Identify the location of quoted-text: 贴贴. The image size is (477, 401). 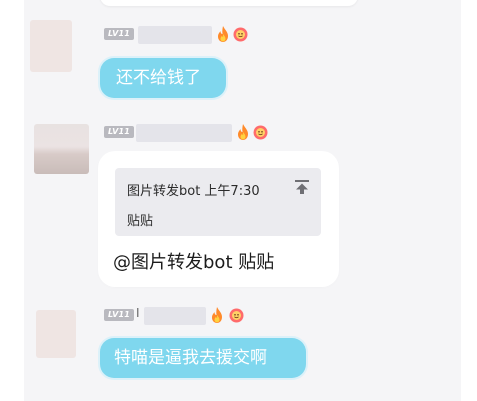
(140, 221).